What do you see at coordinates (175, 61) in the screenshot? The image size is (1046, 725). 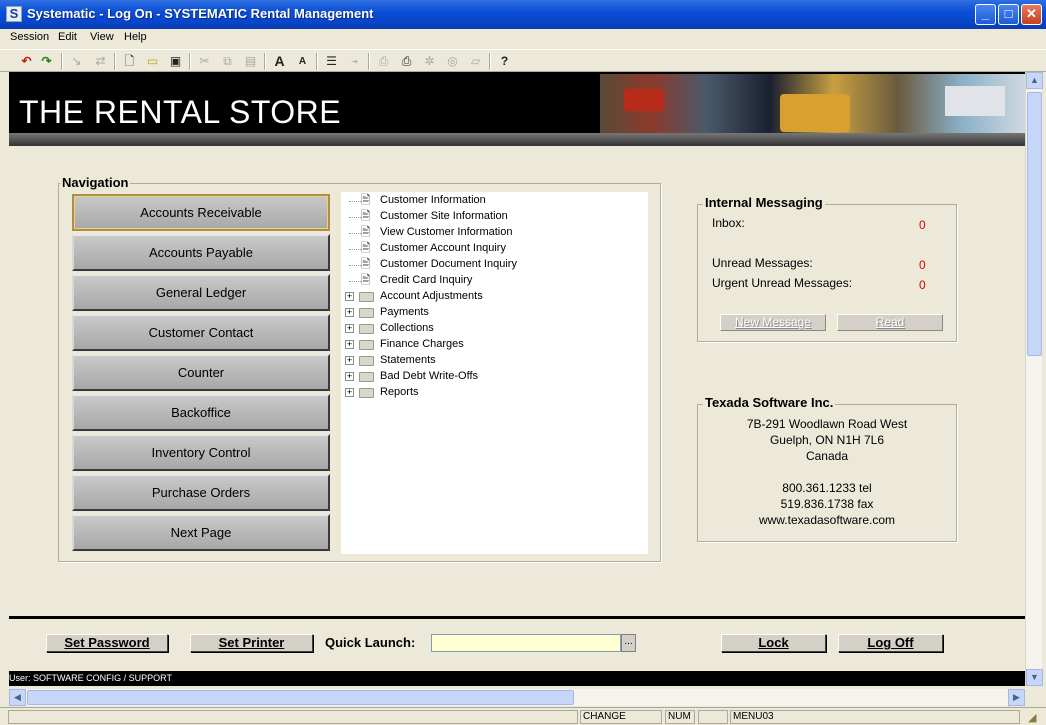 I see `save-icon: ▣` at bounding box center [175, 61].